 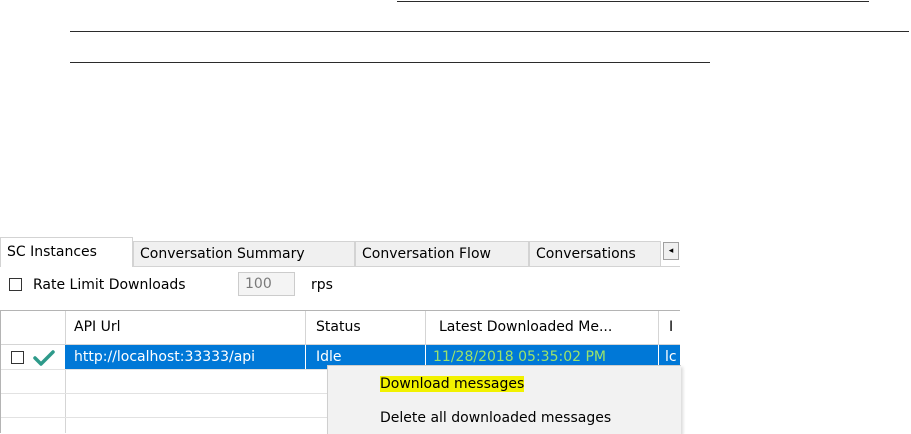 I want to click on column-header-api-url: API Url, so click(x=188, y=327).